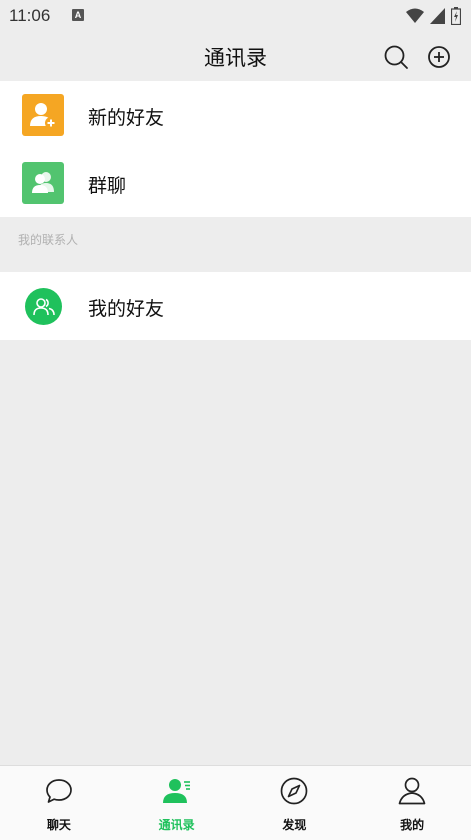 The image size is (471, 840). What do you see at coordinates (294, 791) in the screenshot?
I see `compass-icon` at bounding box center [294, 791].